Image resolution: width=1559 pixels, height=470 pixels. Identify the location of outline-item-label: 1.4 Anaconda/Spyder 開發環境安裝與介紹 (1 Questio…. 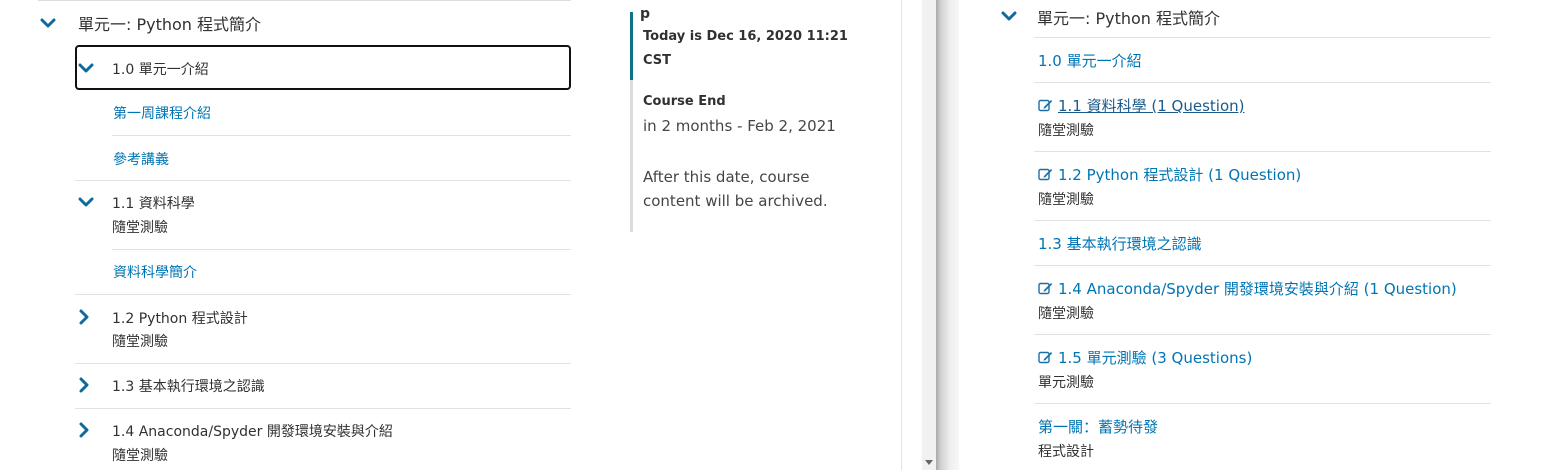
(1257, 289).